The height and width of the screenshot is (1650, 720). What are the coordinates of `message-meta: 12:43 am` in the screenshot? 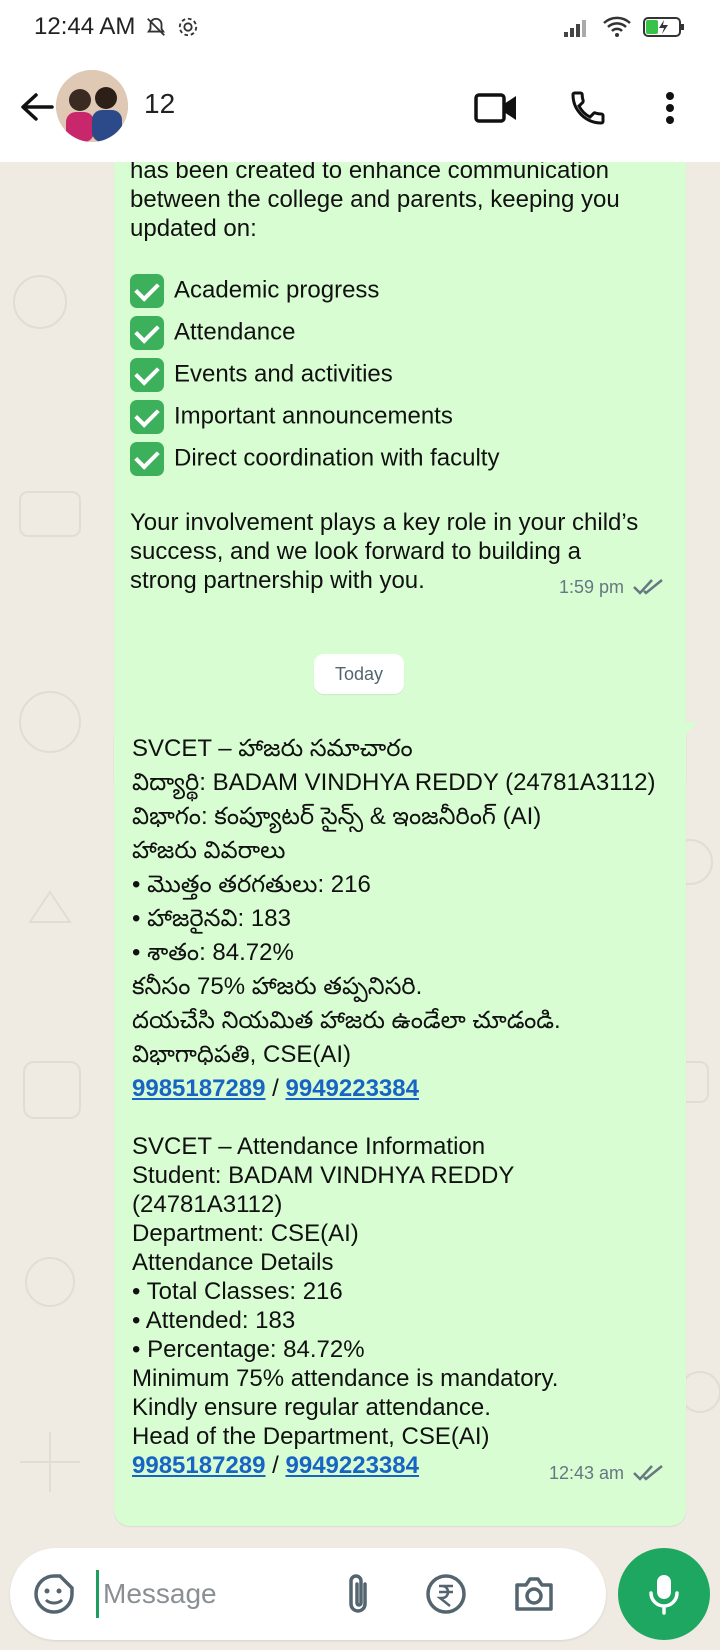 It's located at (607, 1473).